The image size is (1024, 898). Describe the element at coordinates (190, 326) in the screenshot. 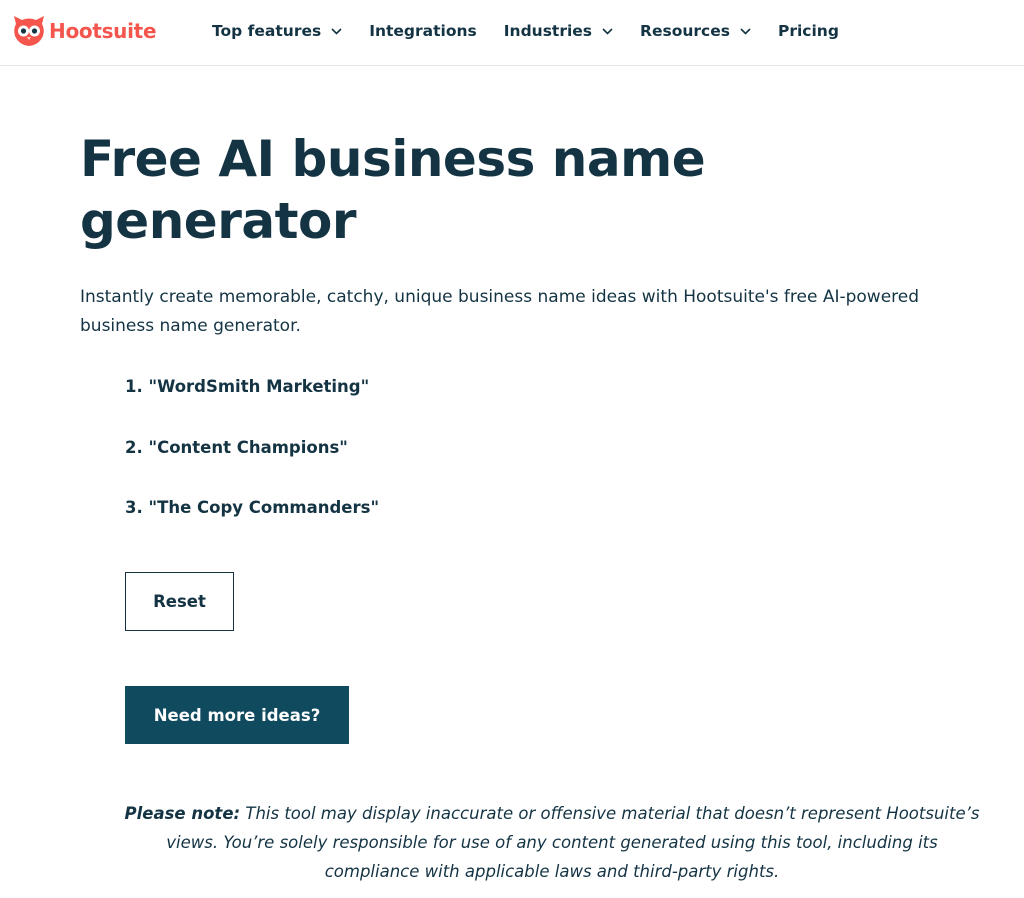

I see `intro-line-2: business name generator.` at that location.